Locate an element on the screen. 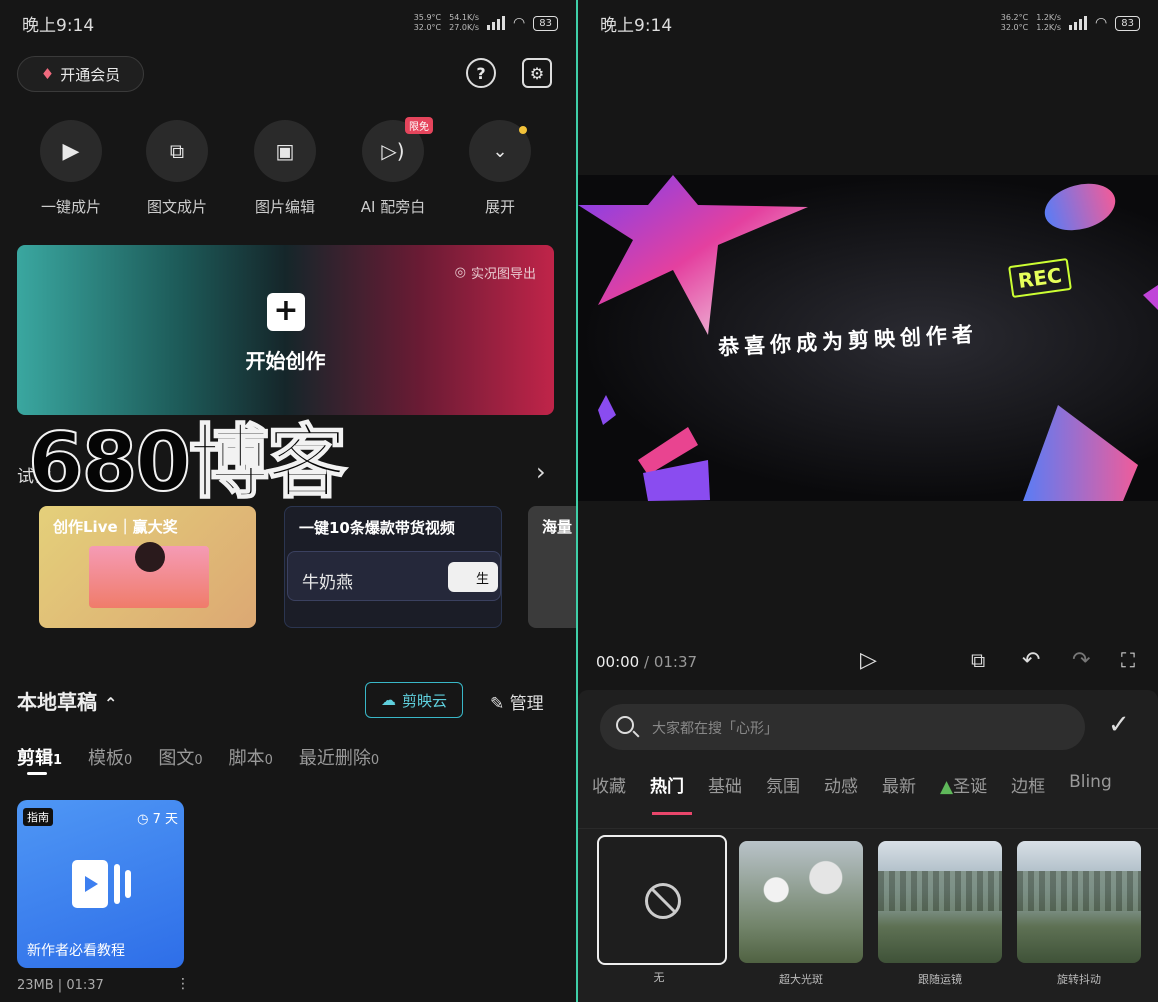  promo-card-more: 海量 is located at coordinates (552, 567).